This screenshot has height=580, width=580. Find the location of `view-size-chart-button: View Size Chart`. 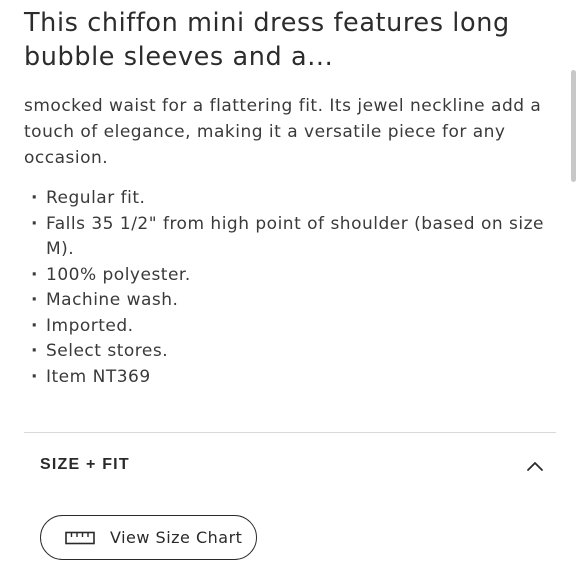

view-size-chart-button: View Size Chart is located at coordinates (148, 537).